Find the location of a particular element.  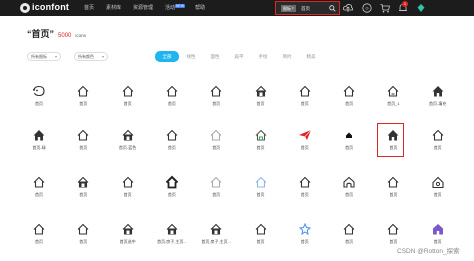

icon-card: 首页-绿 is located at coordinates (41, 148).